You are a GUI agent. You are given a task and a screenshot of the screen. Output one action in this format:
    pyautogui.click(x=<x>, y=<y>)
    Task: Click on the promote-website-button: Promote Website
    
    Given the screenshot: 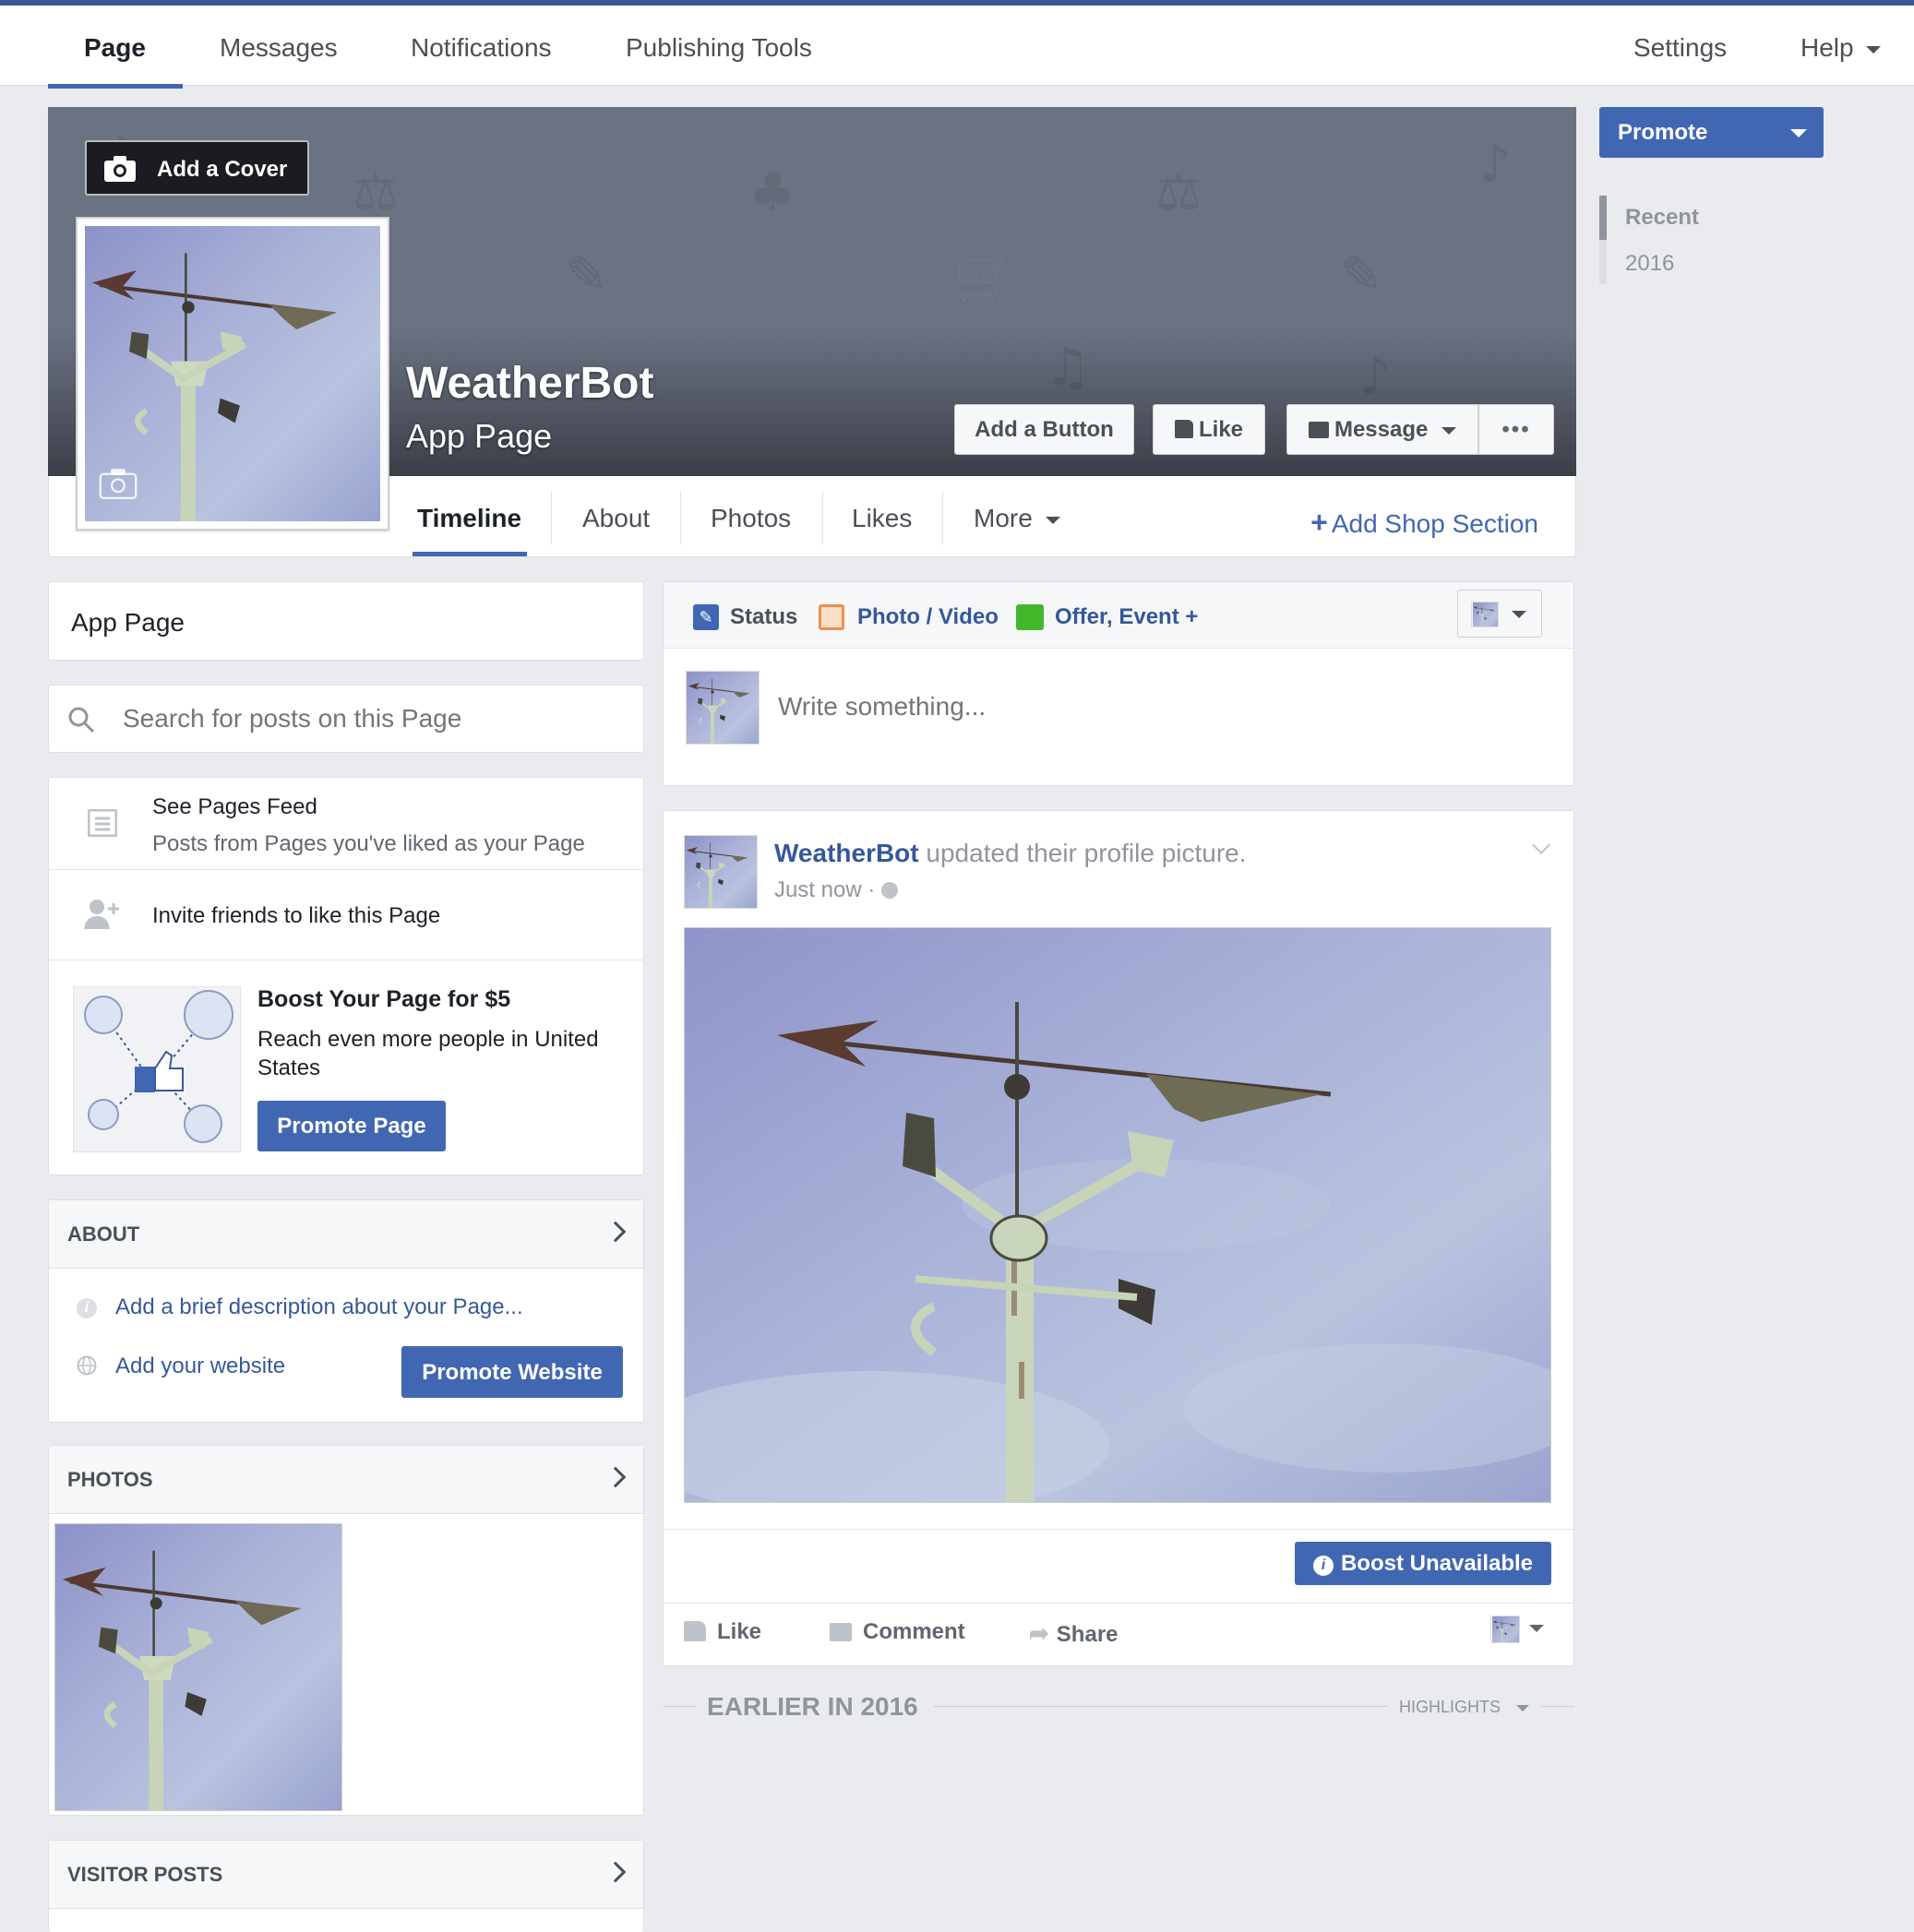 What is the action you would take?
    pyautogui.click(x=512, y=1372)
    